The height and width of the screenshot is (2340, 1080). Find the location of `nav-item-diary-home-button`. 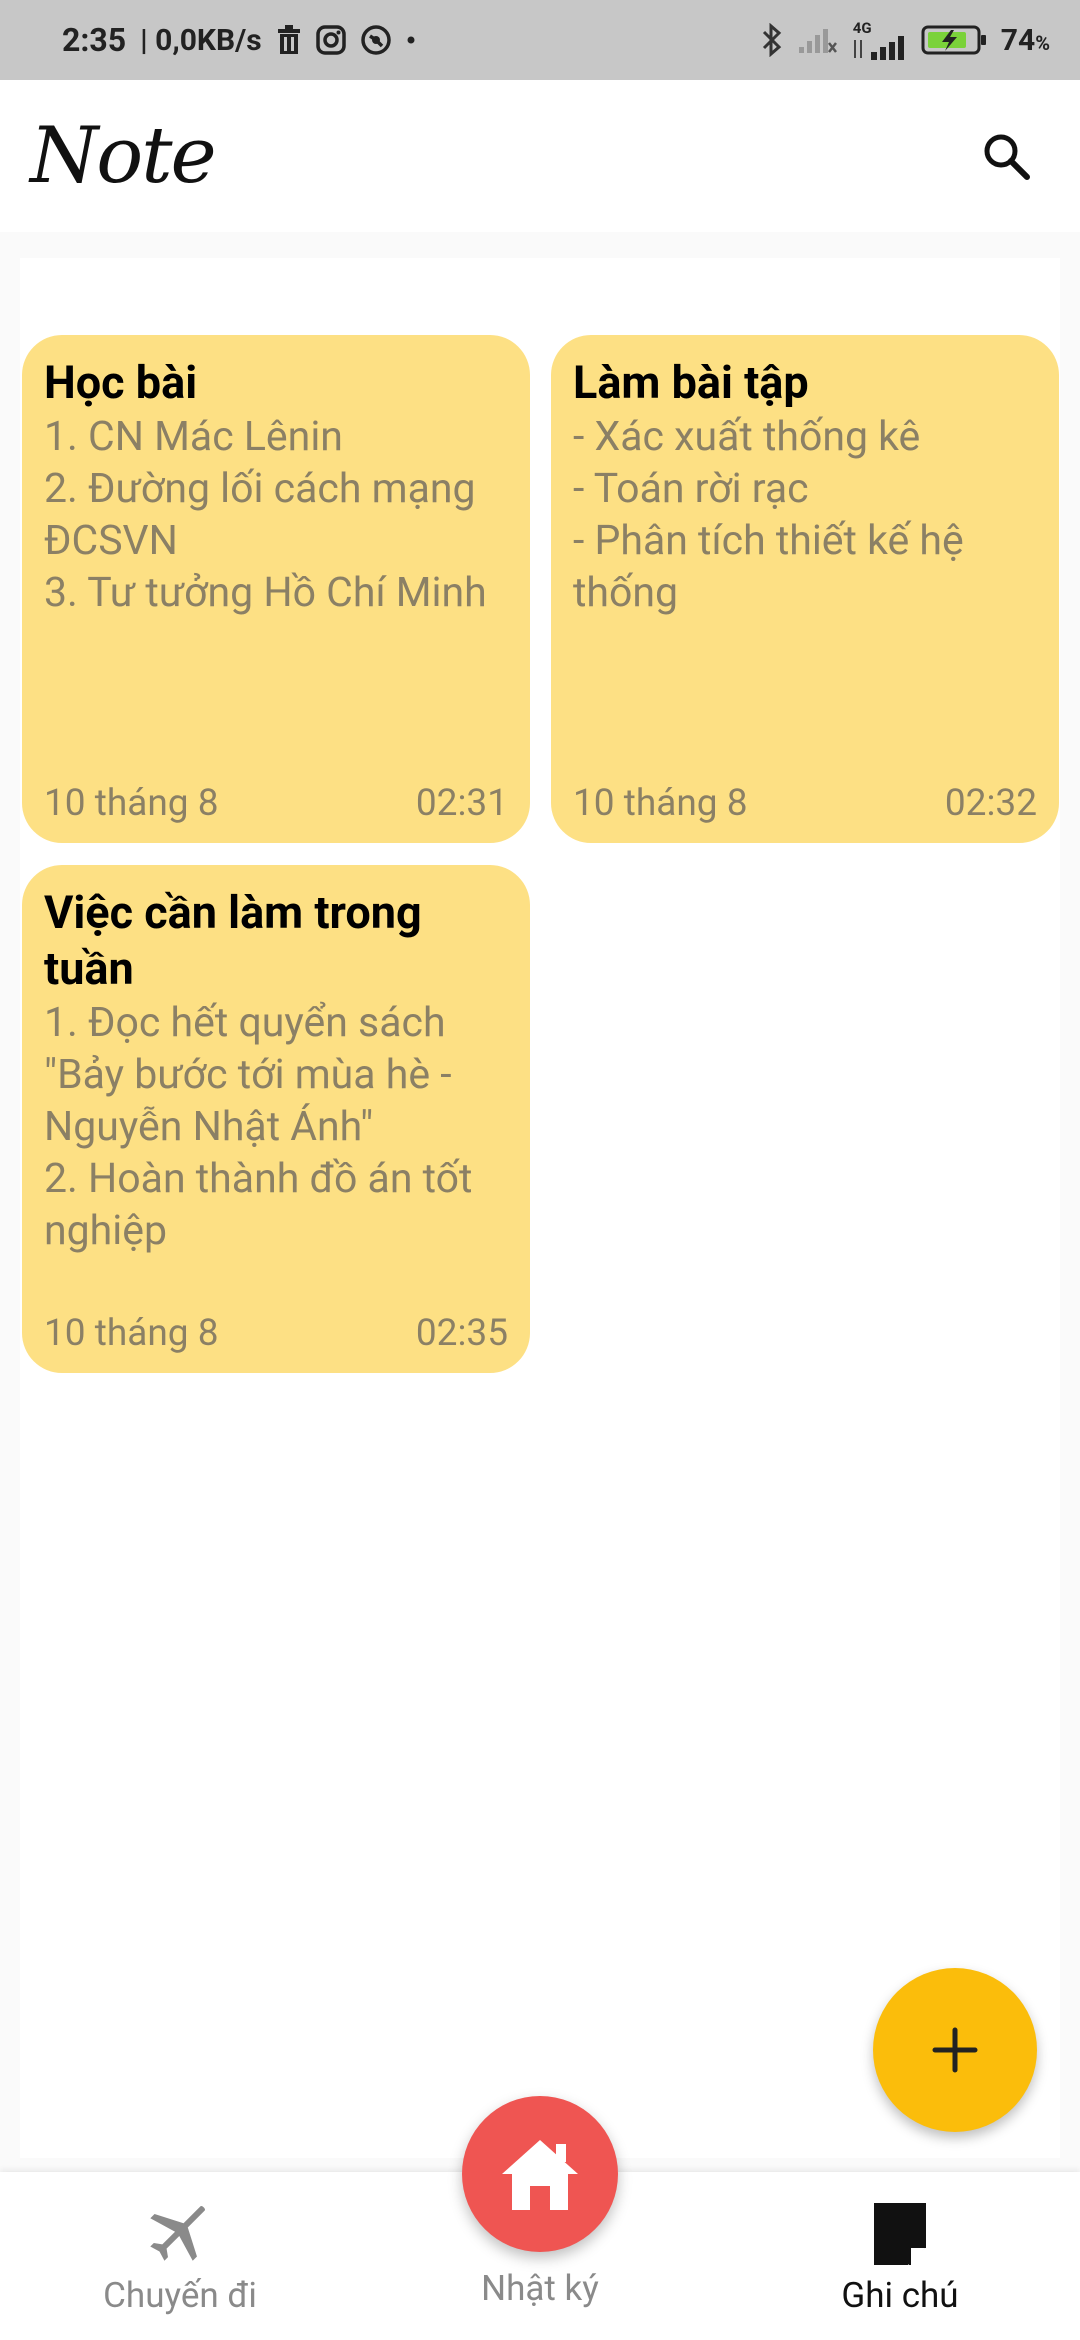

nav-item-diary-home-button is located at coordinates (540, 2174).